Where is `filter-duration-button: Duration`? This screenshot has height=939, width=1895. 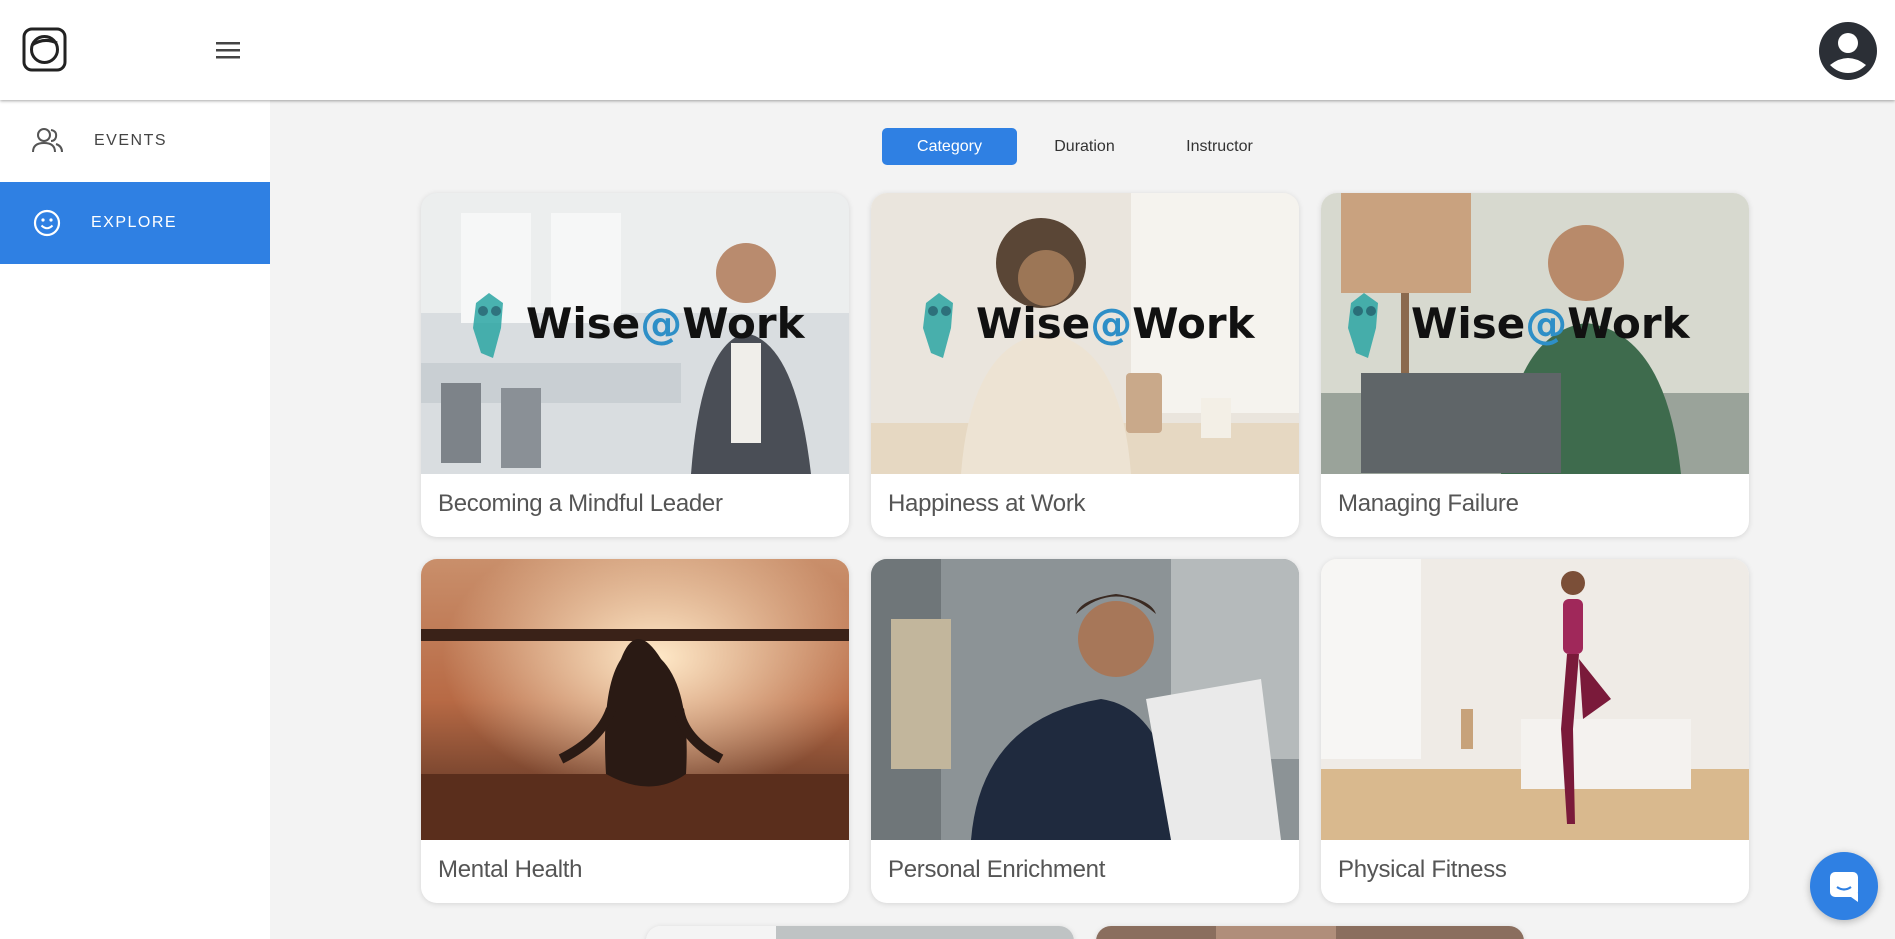
filter-duration-button: Duration is located at coordinates (1084, 146).